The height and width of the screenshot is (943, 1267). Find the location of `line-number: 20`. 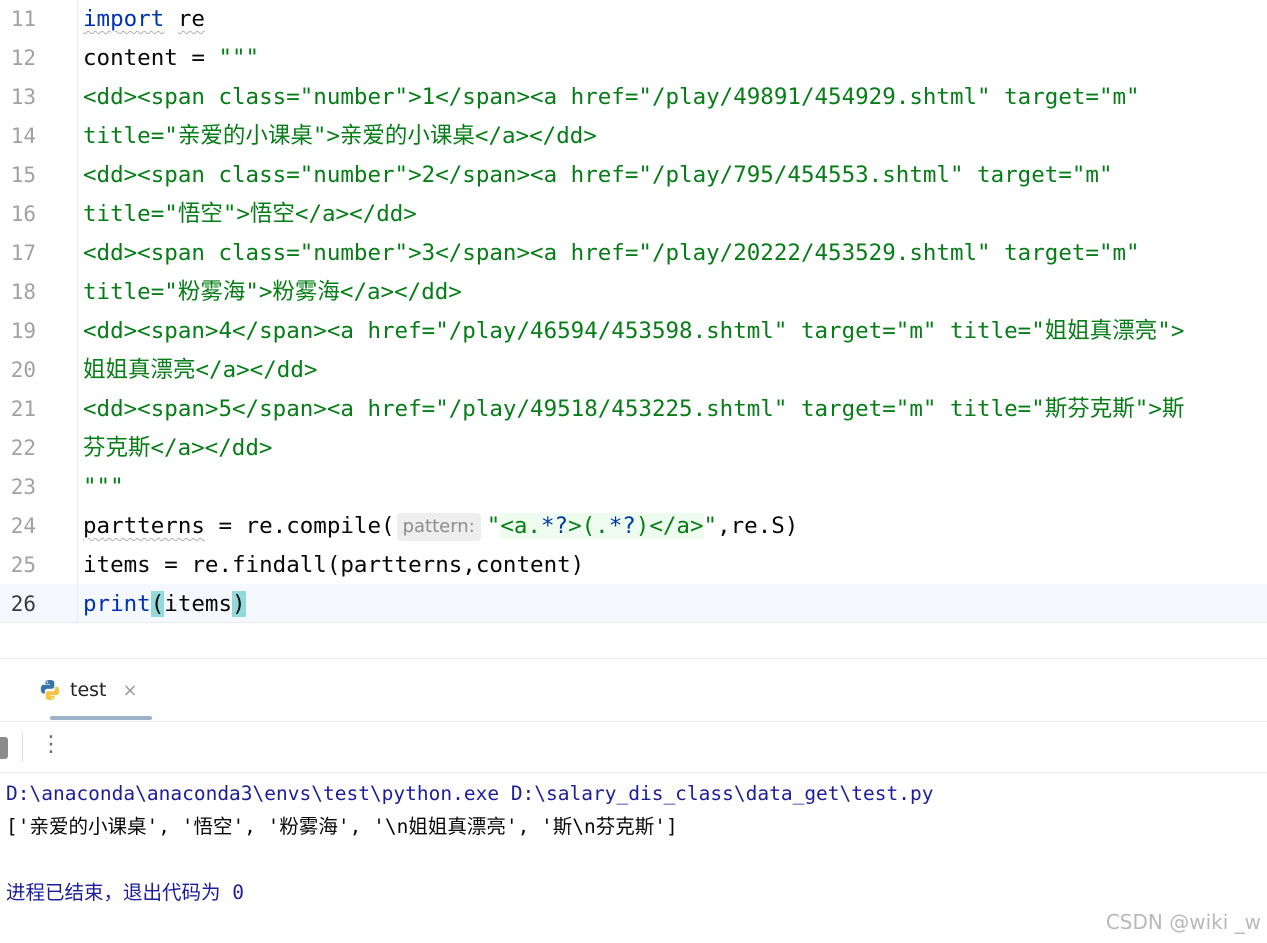

line-number: 20 is located at coordinates (23, 370).